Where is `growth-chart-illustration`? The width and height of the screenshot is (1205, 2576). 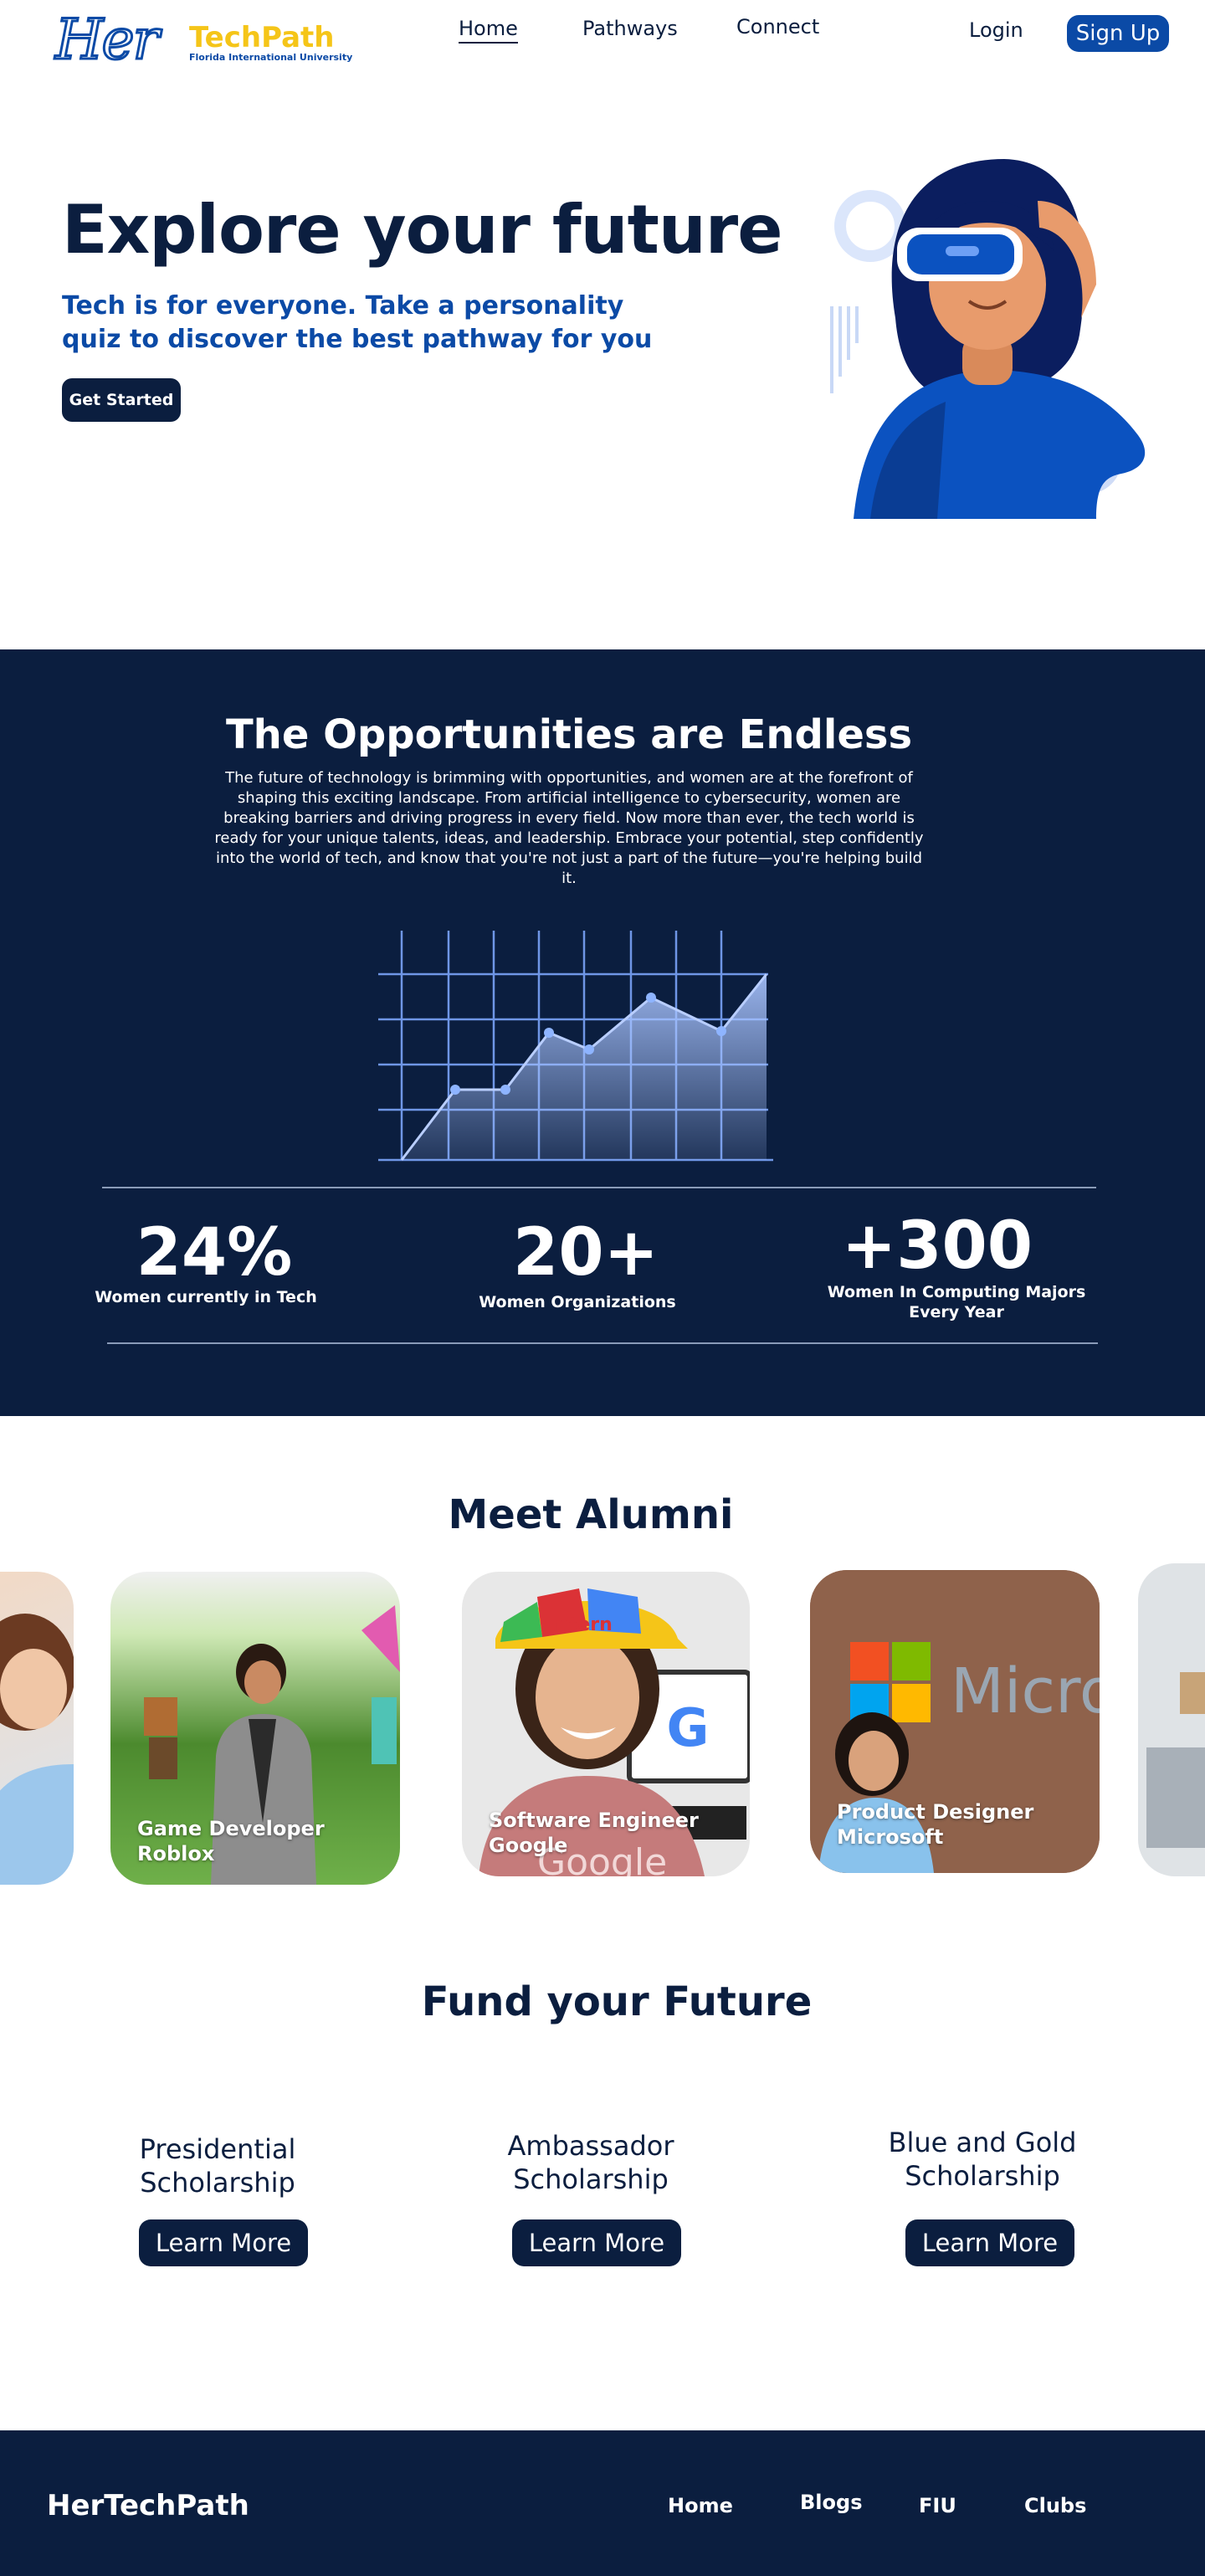
growth-chart-illustration is located at coordinates (575, 1046).